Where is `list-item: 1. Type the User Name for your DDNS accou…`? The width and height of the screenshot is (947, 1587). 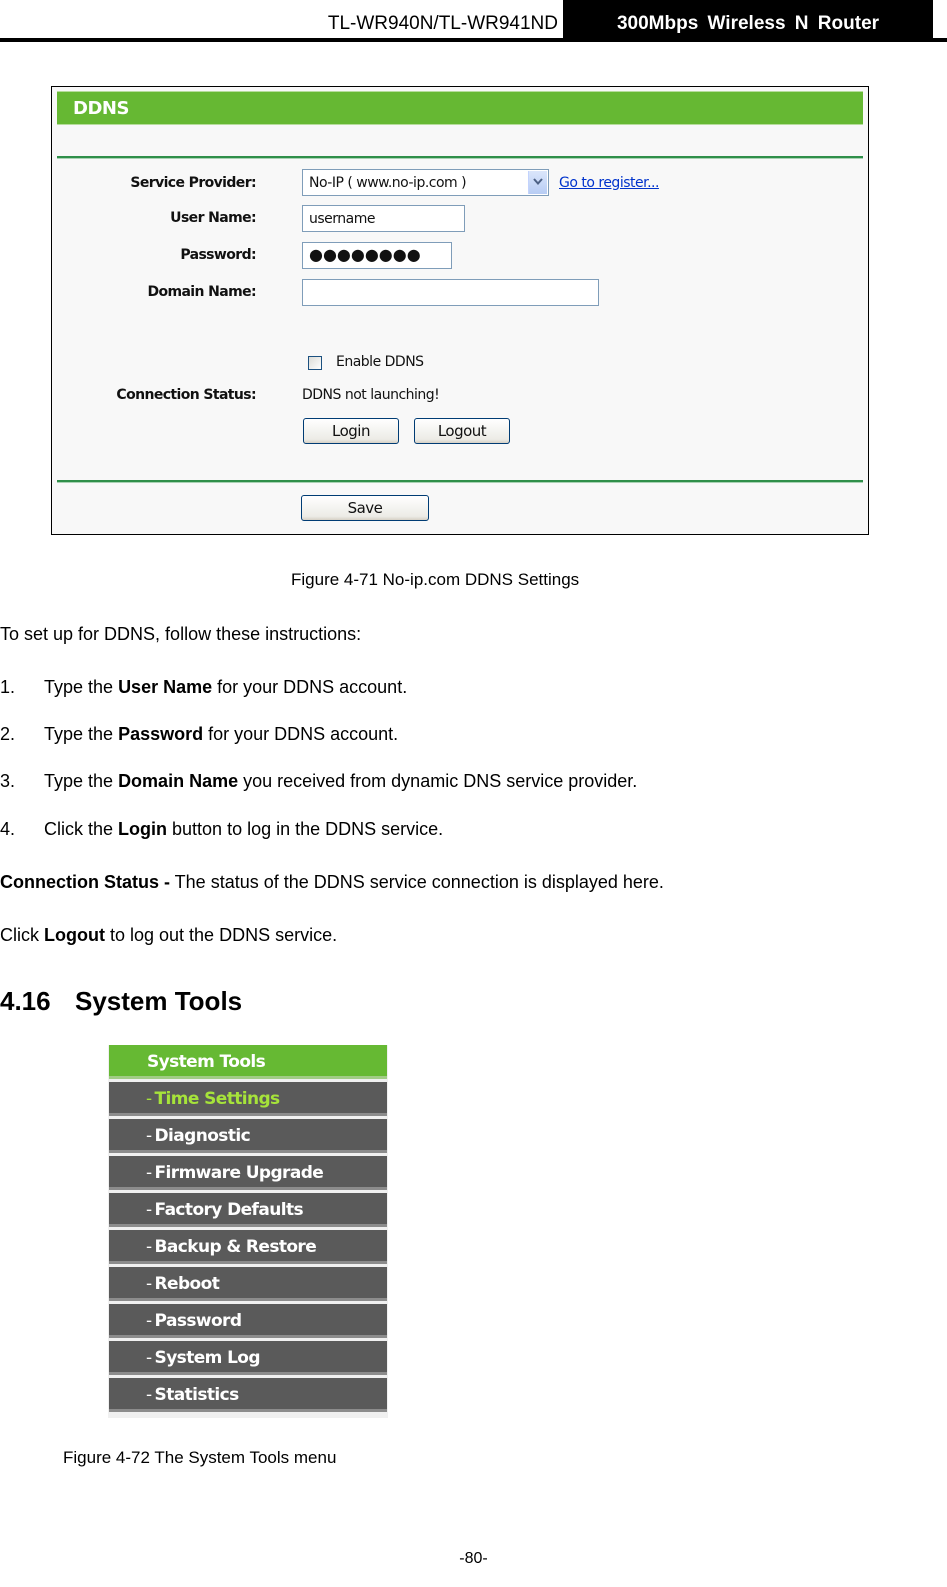
list-item: 1. Type the User Name for your DDNS accou… is located at coordinates (203, 687).